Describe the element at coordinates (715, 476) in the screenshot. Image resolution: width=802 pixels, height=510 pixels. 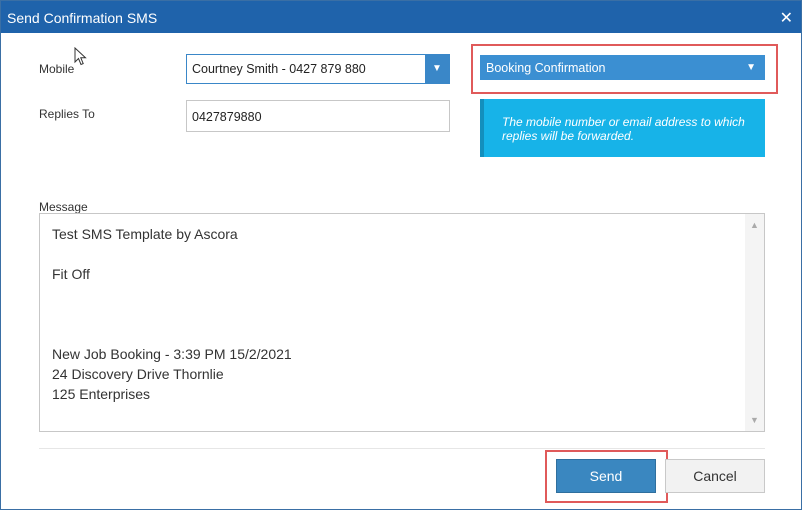
I see `cancel-button: Cancel` at that location.